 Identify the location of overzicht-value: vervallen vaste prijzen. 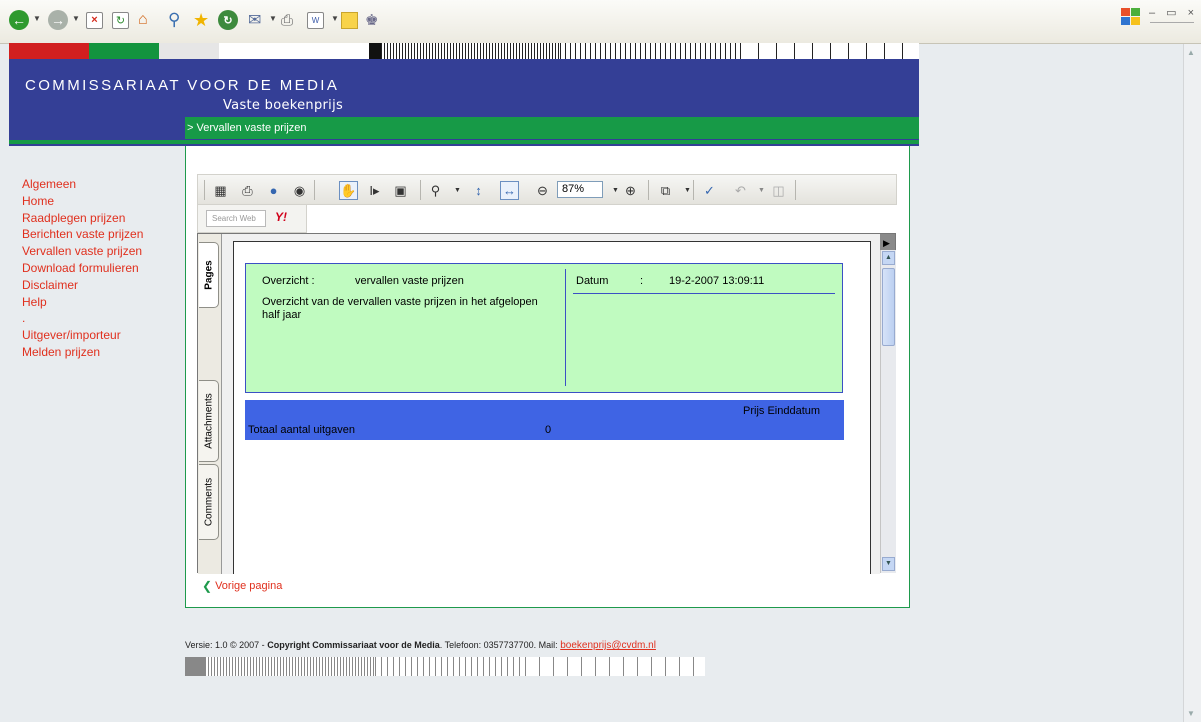
(409, 281).